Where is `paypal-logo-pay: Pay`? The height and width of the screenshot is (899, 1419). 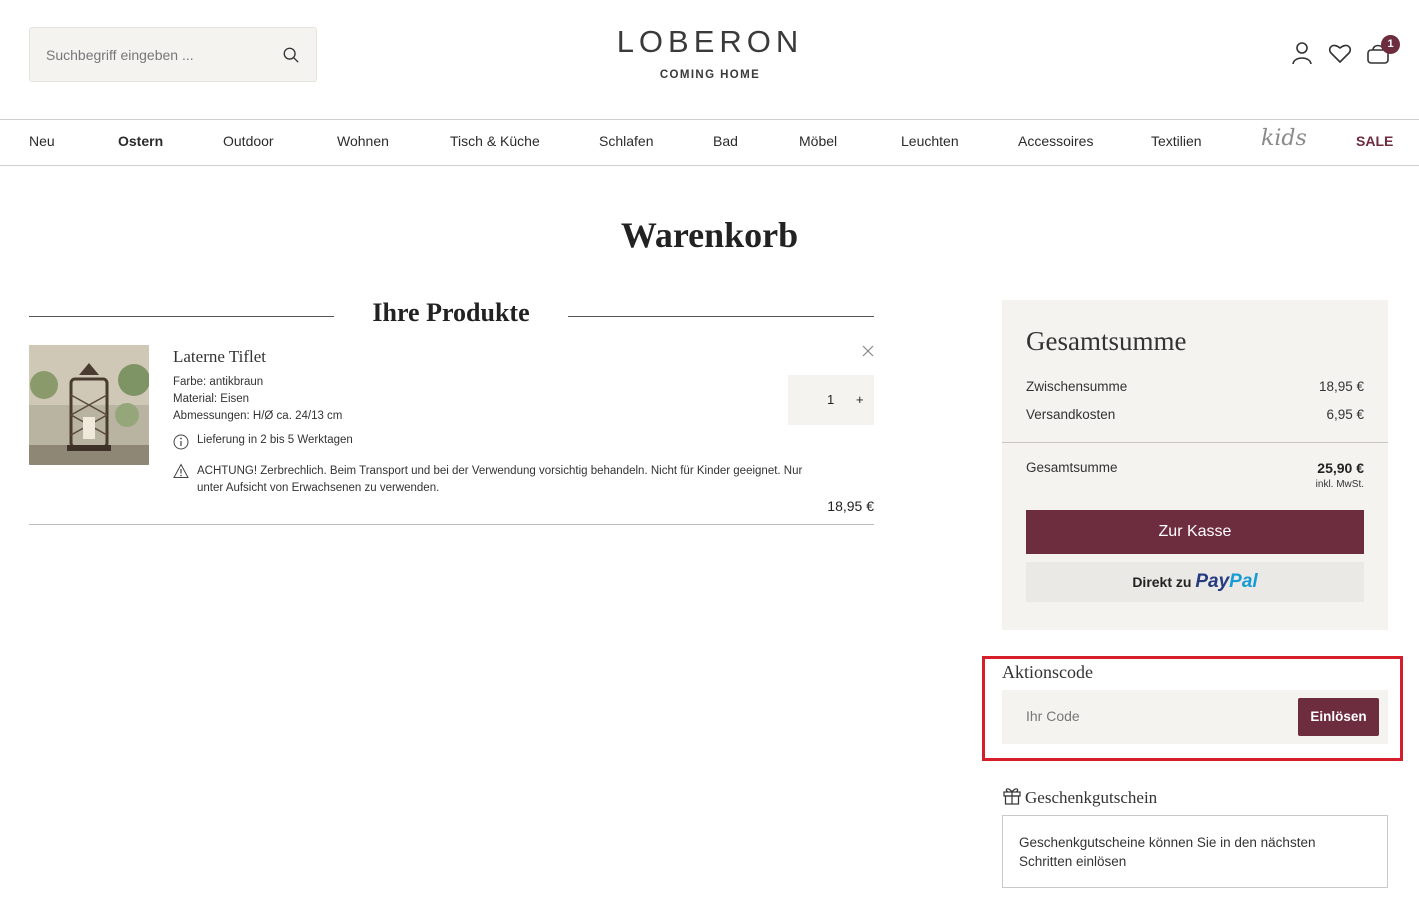 paypal-logo-pay: Pay is located at coordinates (1212, 581).